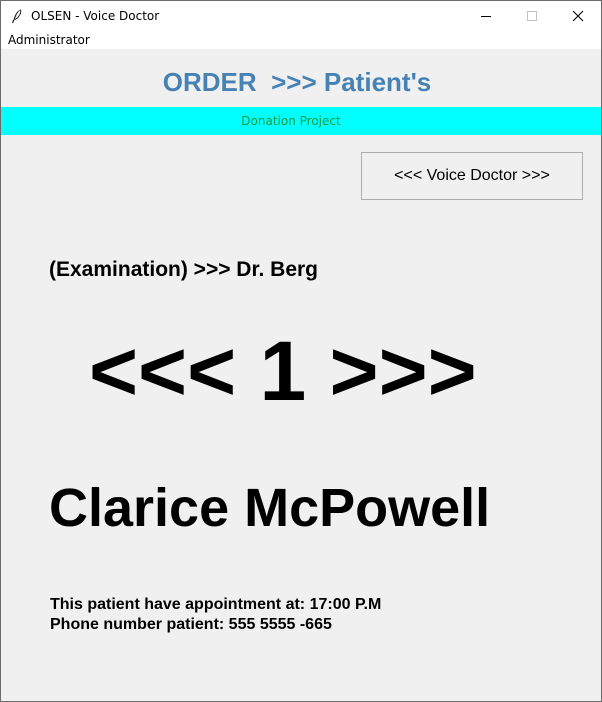  I want to click on phone-text: Phone number patient: 555 5555 -665, so click(191, 624).